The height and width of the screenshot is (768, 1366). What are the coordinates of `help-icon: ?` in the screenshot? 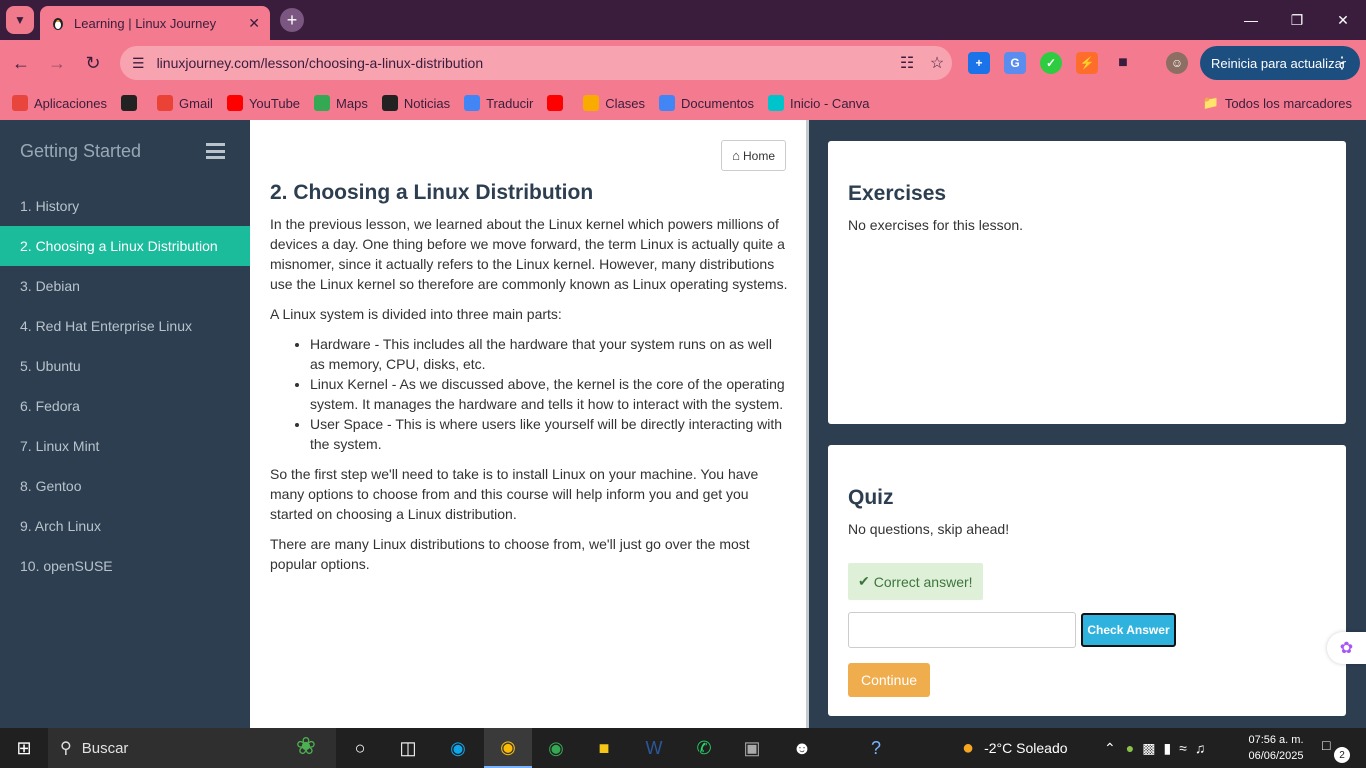 It's located at (876, 748).